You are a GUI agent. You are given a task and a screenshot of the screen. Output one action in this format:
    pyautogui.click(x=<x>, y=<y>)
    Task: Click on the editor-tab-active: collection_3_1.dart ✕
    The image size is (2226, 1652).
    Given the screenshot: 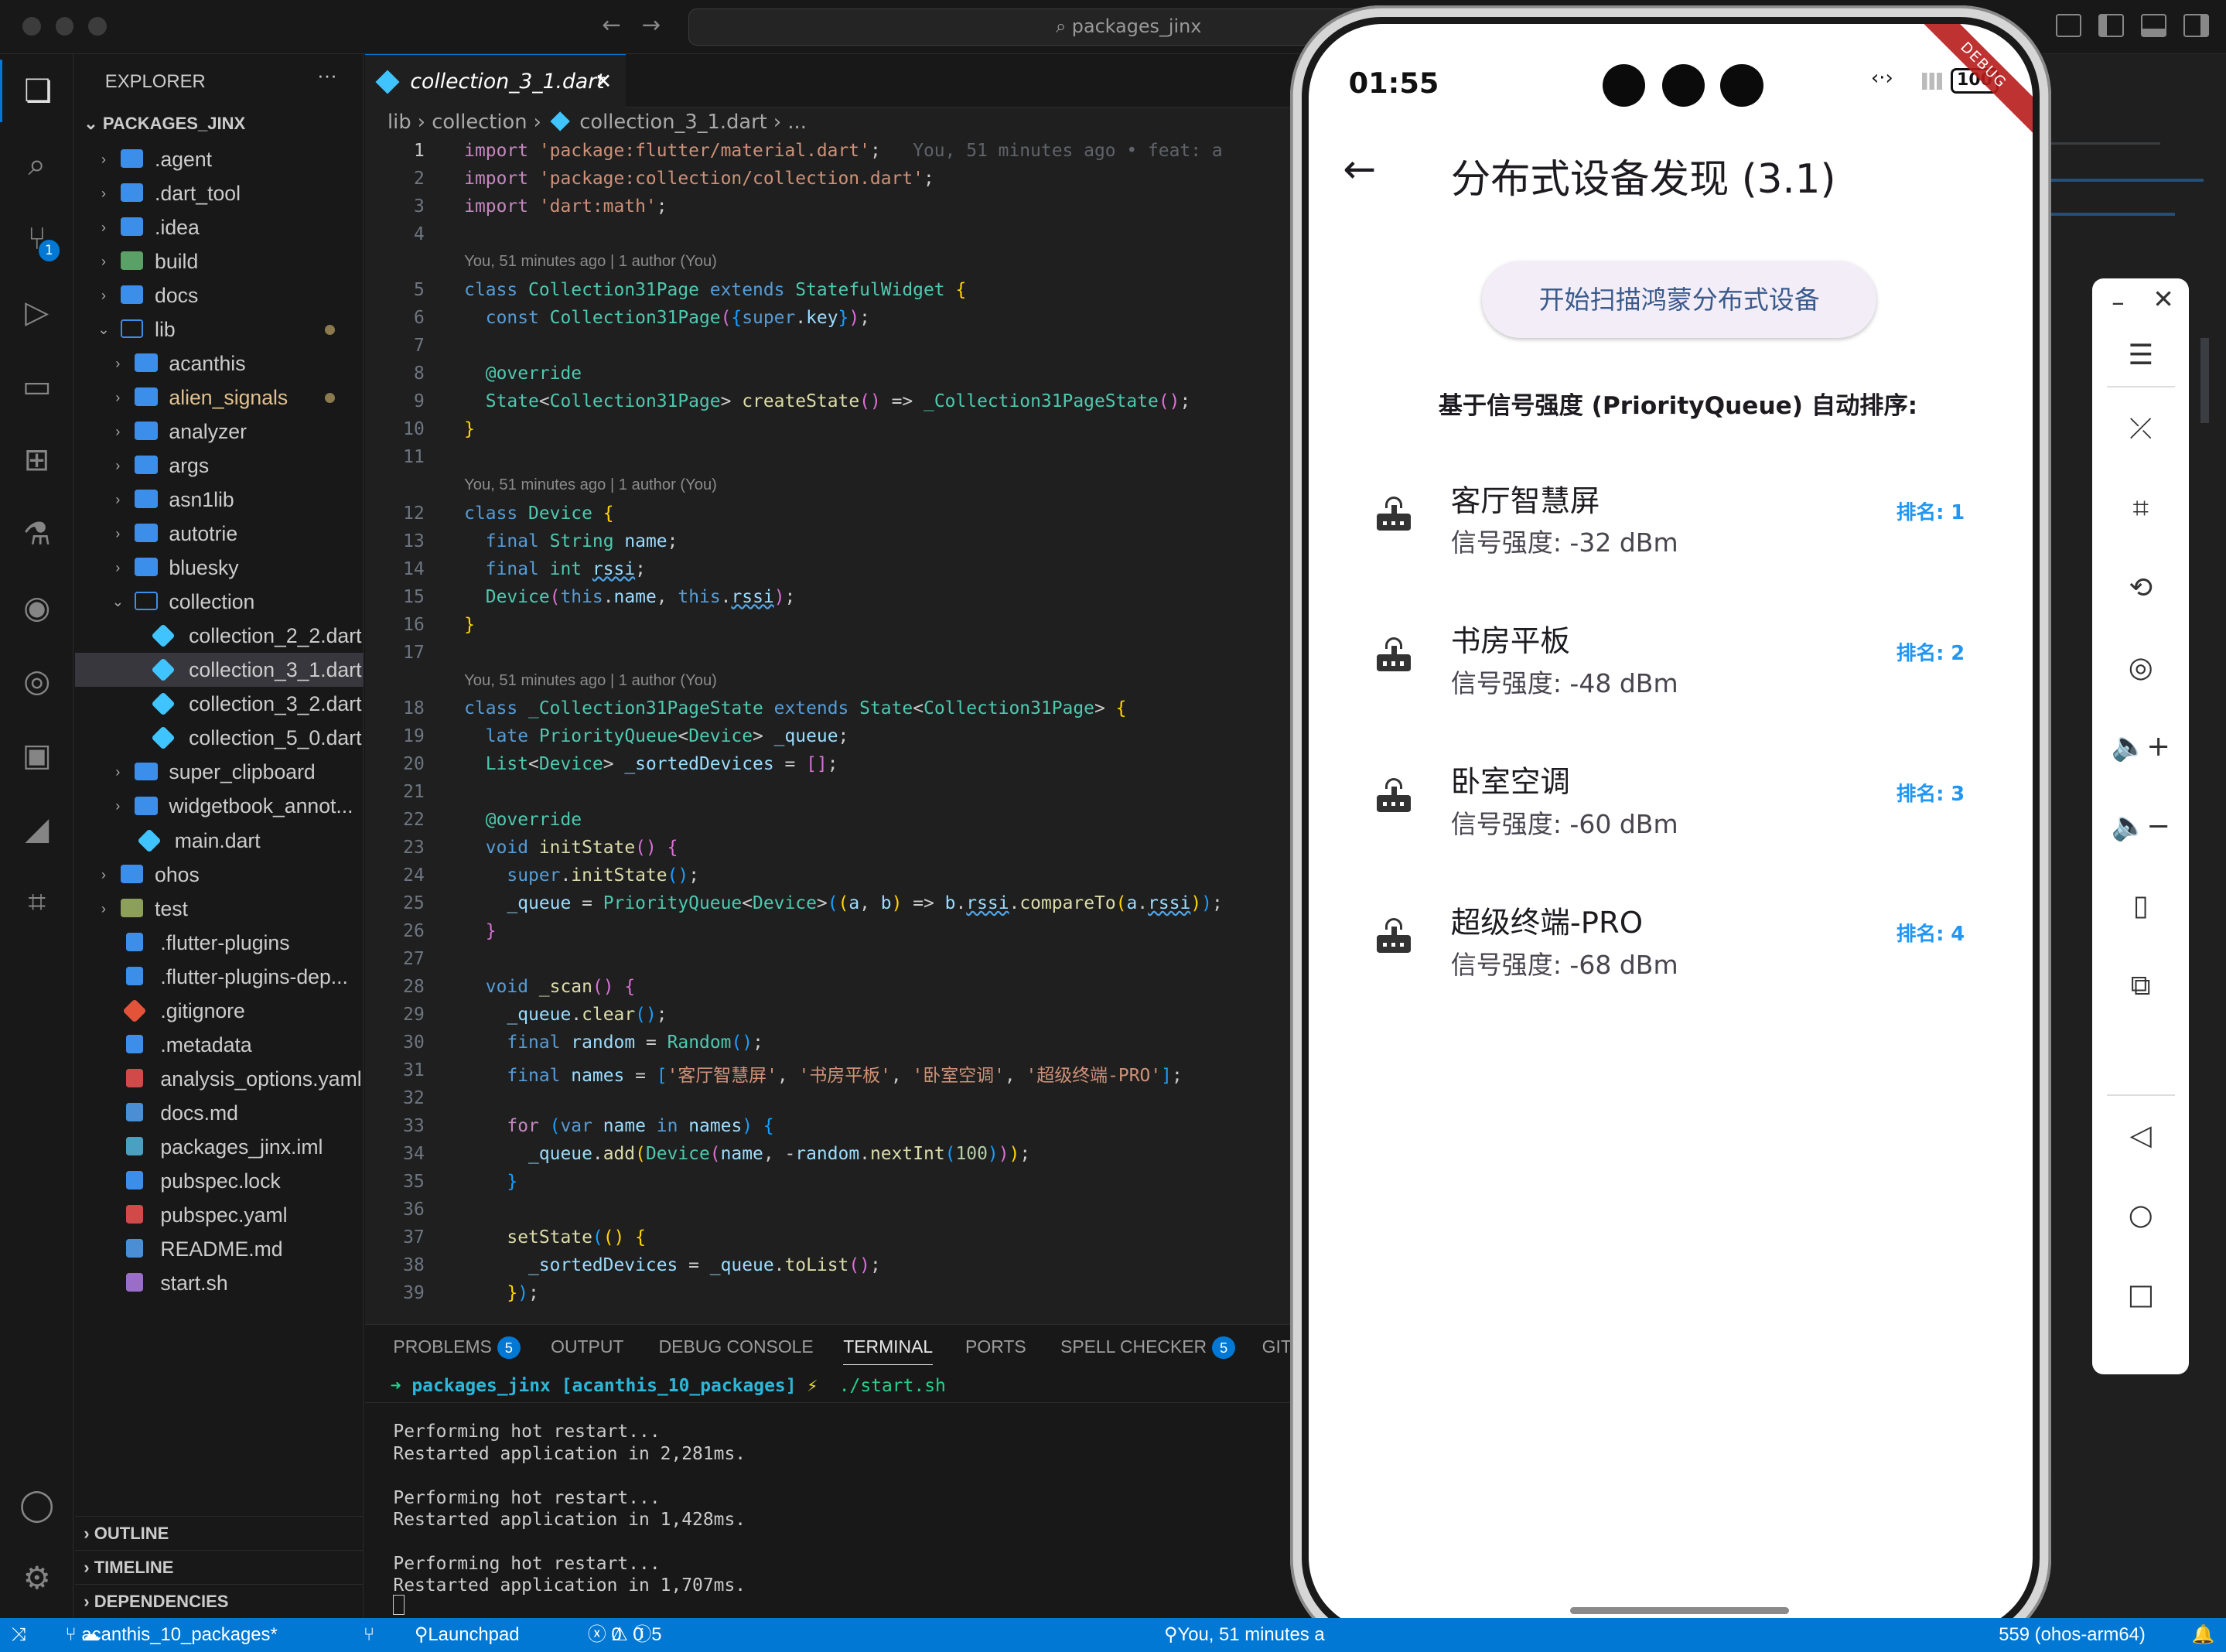 What is the action you would take?
    pyautogui.click(x=495, y=81)
    